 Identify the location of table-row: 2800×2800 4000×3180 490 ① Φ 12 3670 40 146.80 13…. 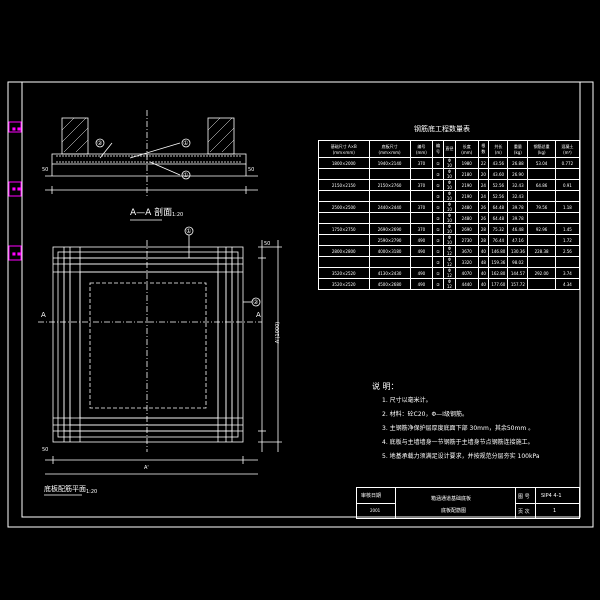
(449, 251).